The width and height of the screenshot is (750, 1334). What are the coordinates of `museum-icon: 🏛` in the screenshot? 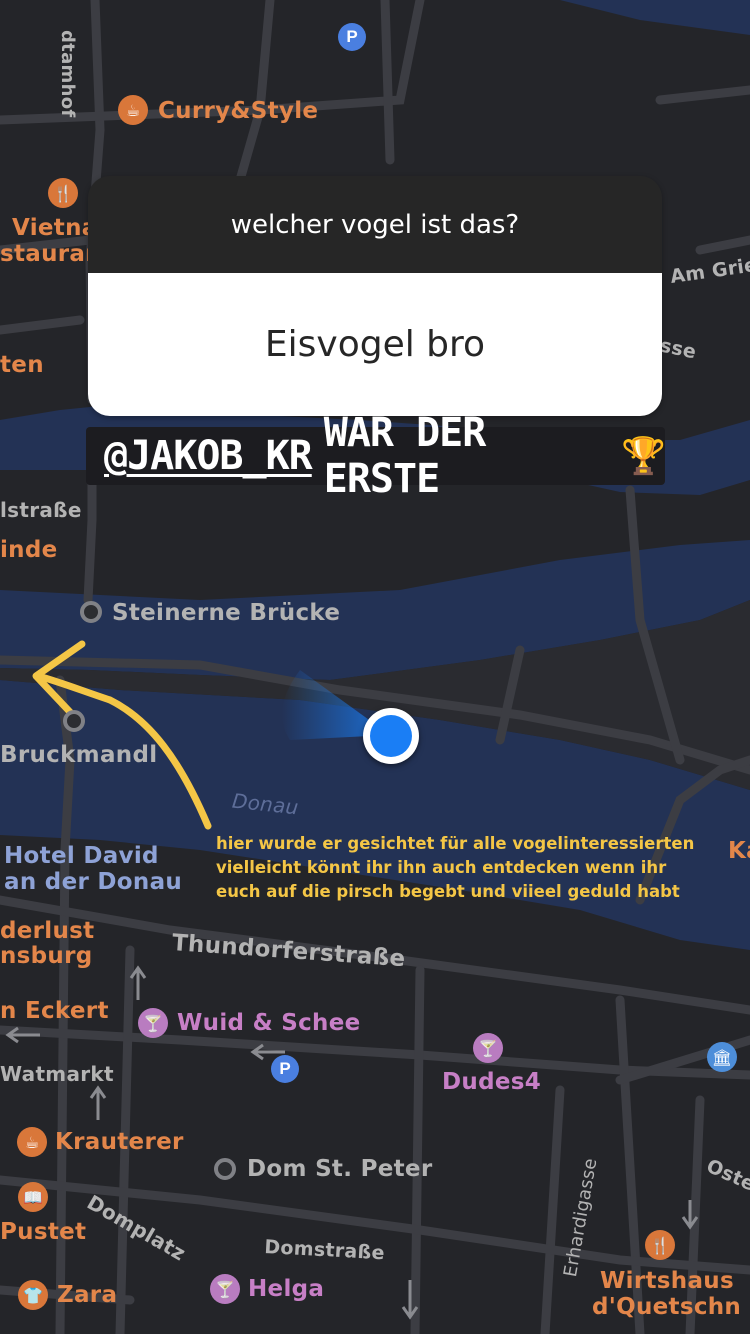 It's located at (722, 1057).